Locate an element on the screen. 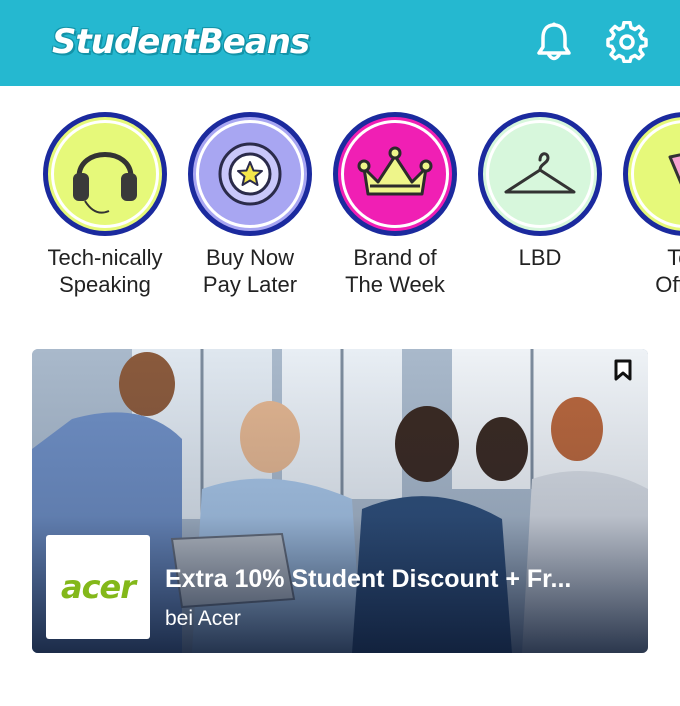  category-buy-now-pay-later: Buy Now Pay Later is located at coordinates (250, 205).